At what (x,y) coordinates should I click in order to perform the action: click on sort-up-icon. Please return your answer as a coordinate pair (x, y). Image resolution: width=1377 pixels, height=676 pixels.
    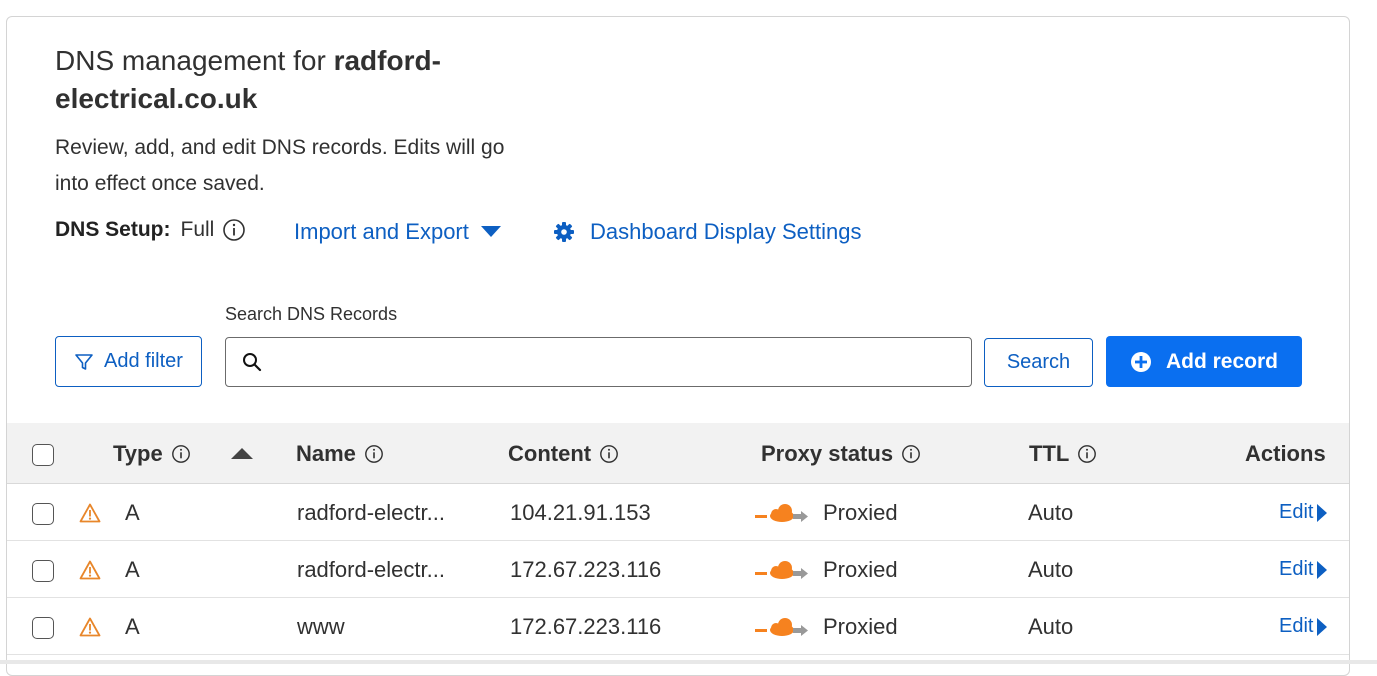
    Looking at the image, I should click on (242, 453).